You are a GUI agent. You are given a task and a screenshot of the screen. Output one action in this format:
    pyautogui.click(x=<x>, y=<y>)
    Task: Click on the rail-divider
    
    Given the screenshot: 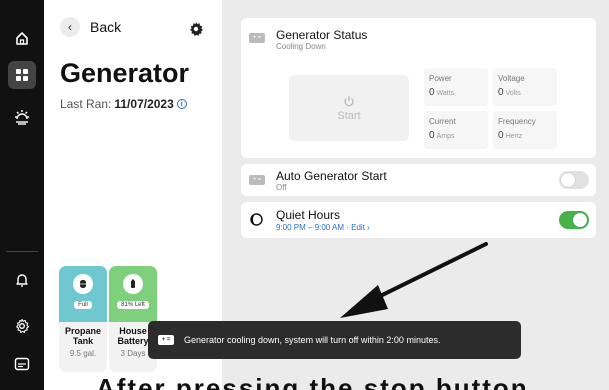 What is the action you would take?
    pyautogui.click(x=22, y=251)
    